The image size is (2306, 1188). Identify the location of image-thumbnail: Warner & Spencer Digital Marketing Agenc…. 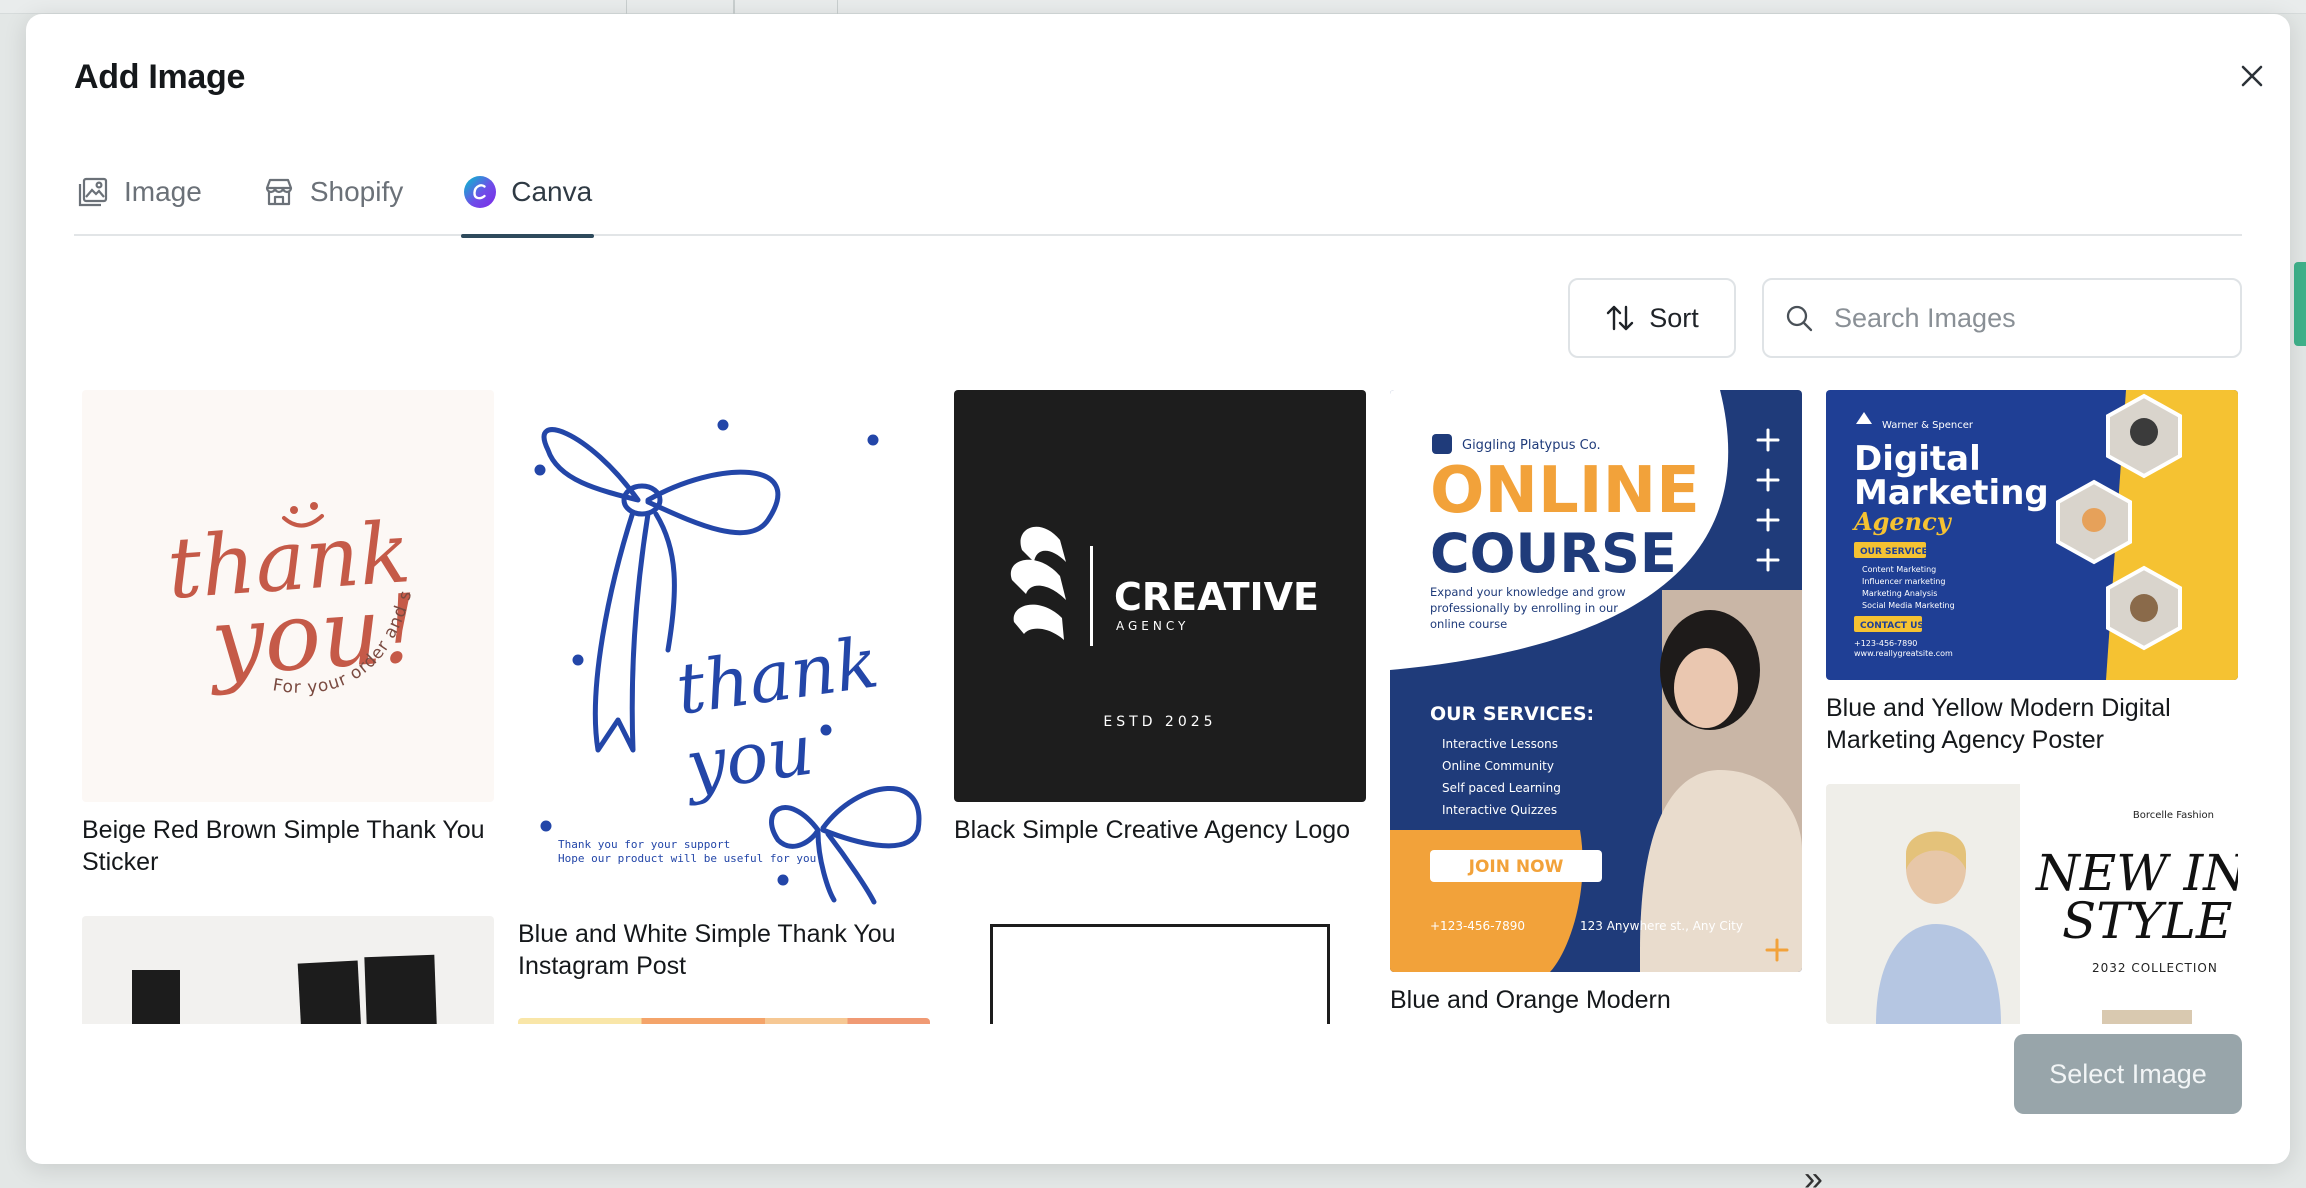
(2032, 535).